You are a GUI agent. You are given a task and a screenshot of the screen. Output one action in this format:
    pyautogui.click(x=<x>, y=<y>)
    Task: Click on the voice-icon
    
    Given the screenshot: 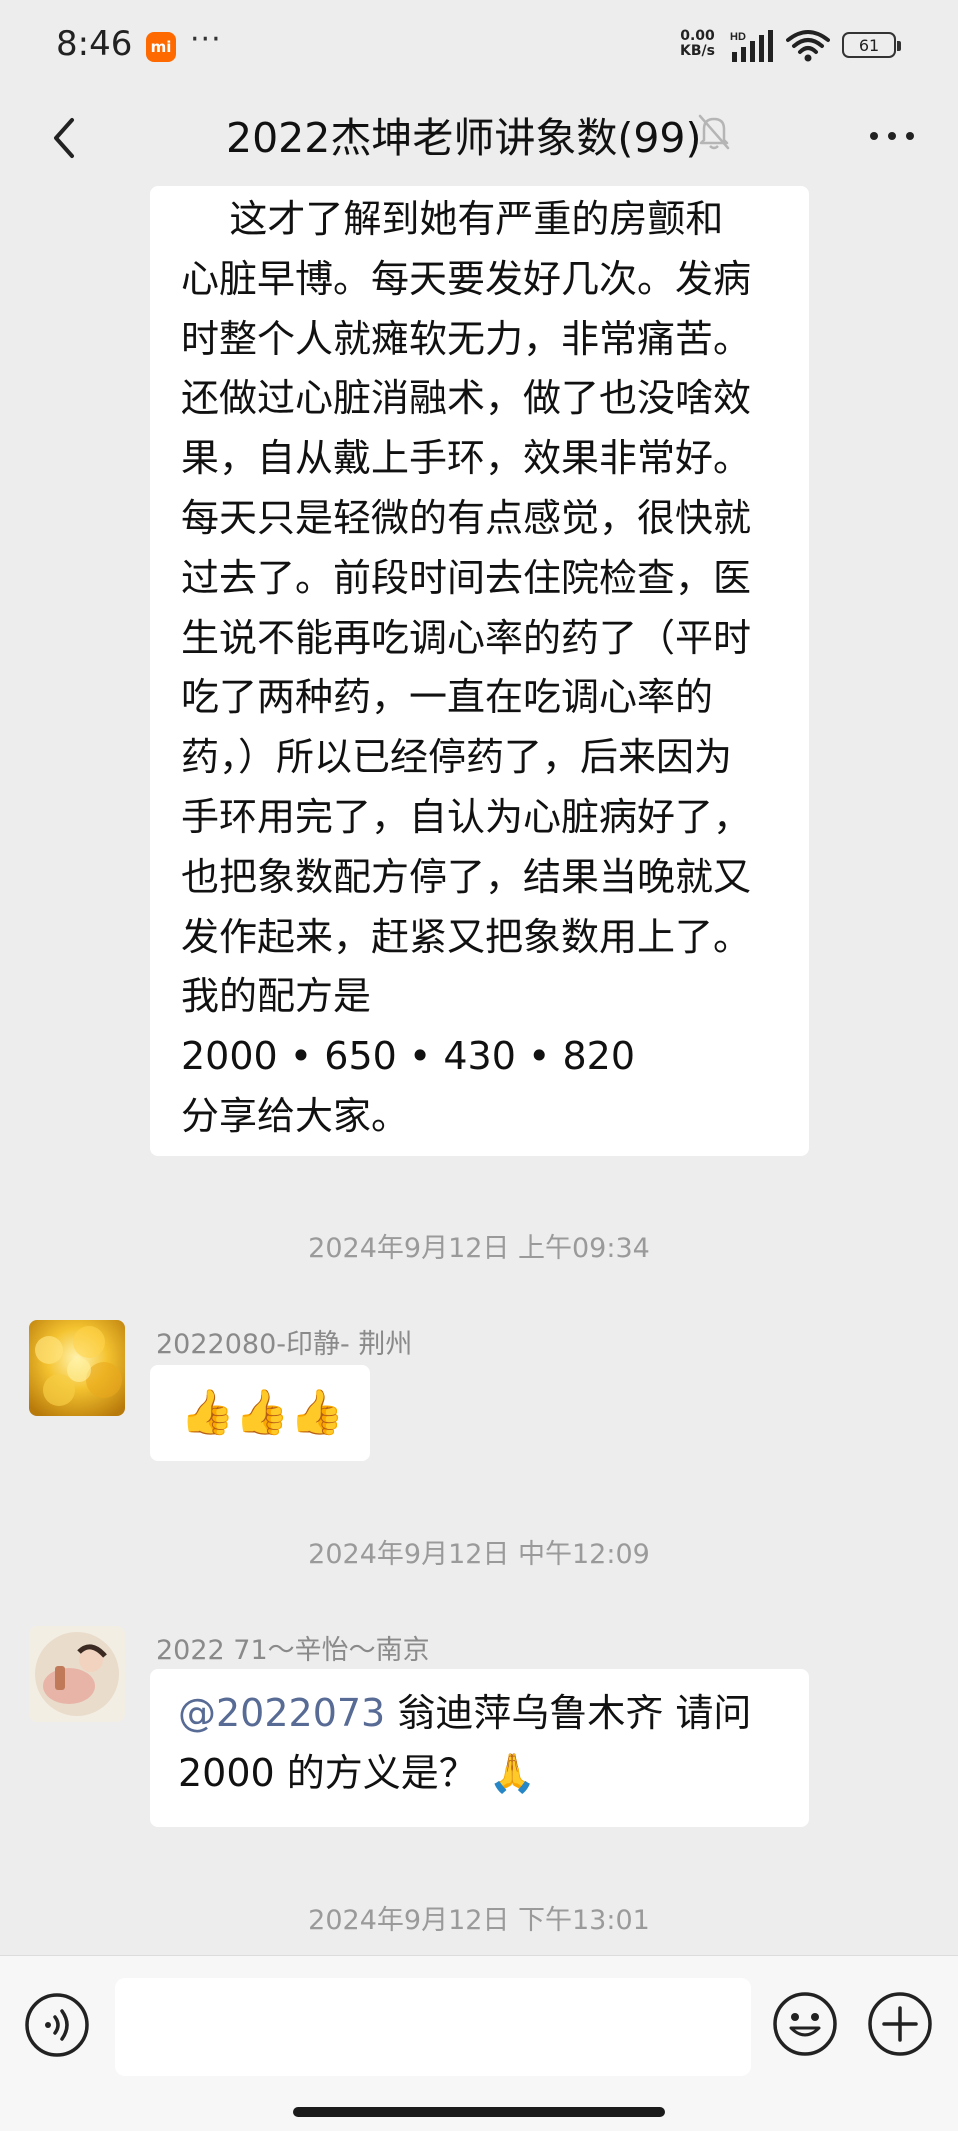 What is the action you would take?
    pyautogui.click(x=57, y=2025)
    